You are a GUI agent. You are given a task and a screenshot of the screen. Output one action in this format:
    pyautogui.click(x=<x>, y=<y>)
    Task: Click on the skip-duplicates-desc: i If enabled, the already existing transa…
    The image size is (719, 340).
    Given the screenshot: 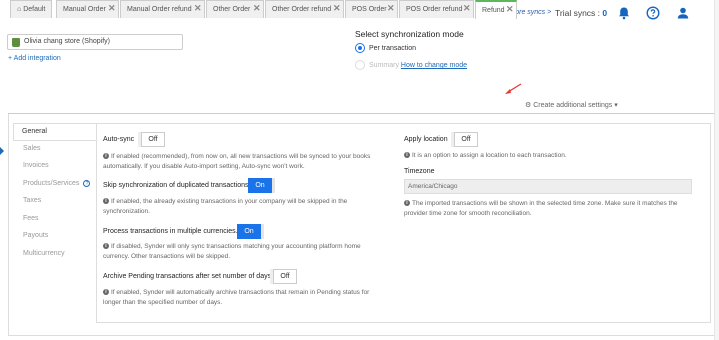 What is the action you would take?
    pyautogui.click(x=225, y=206)
    